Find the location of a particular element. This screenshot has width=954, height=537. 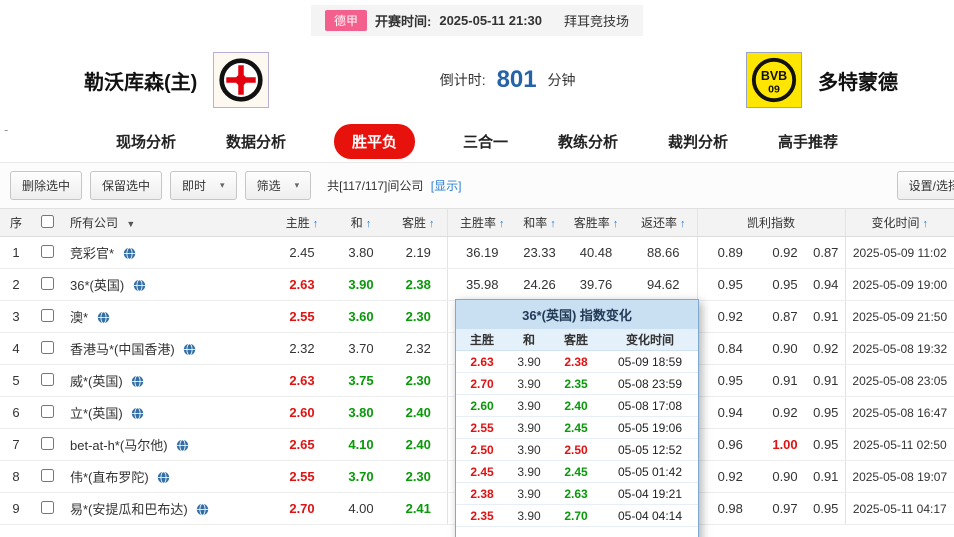

draw-odds: 4.00 is located at coordinates (361, 508).